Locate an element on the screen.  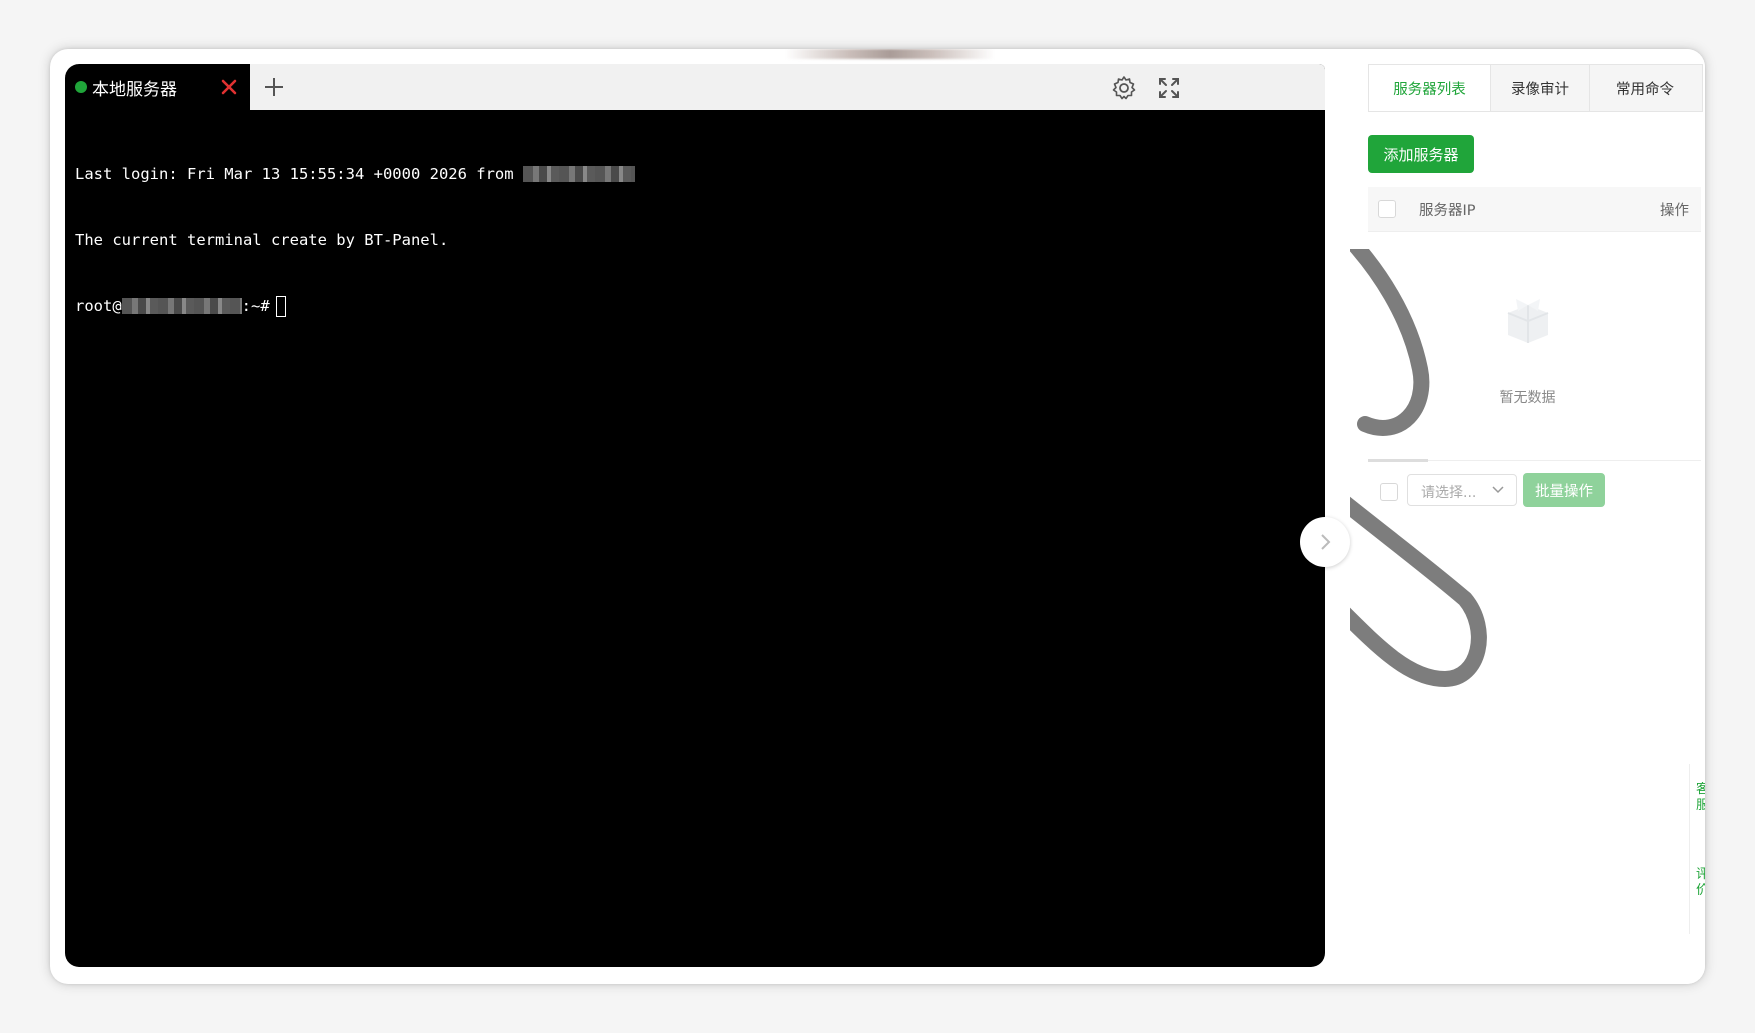
tab-server-list: 服务器列表 is located at coordinates (1430, 88).